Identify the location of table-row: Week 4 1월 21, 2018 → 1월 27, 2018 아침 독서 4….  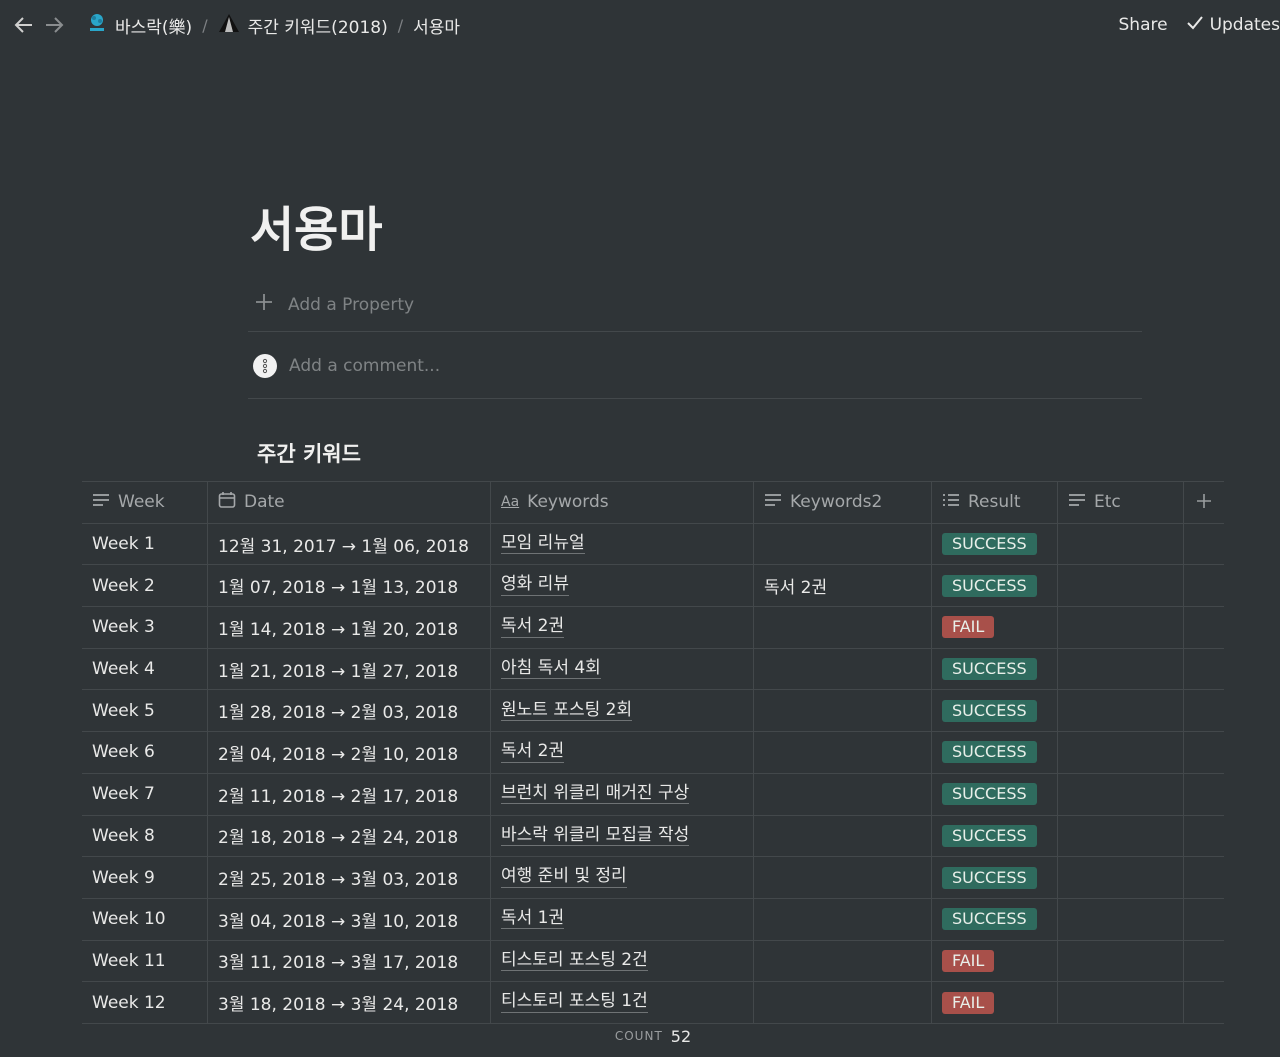
(653, 669).